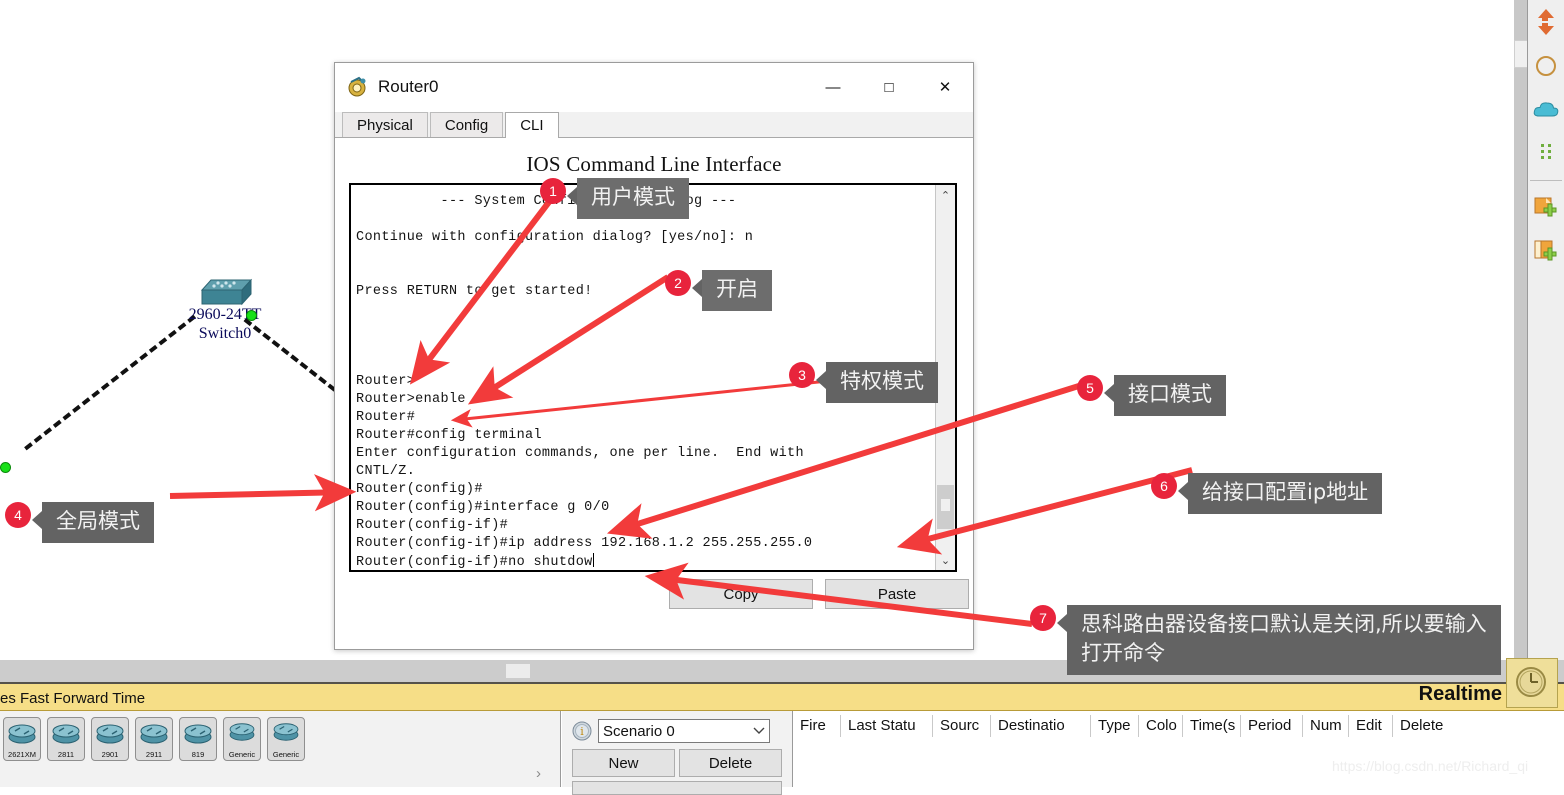  I want to click on device-label: 2911, so click(154, 754).